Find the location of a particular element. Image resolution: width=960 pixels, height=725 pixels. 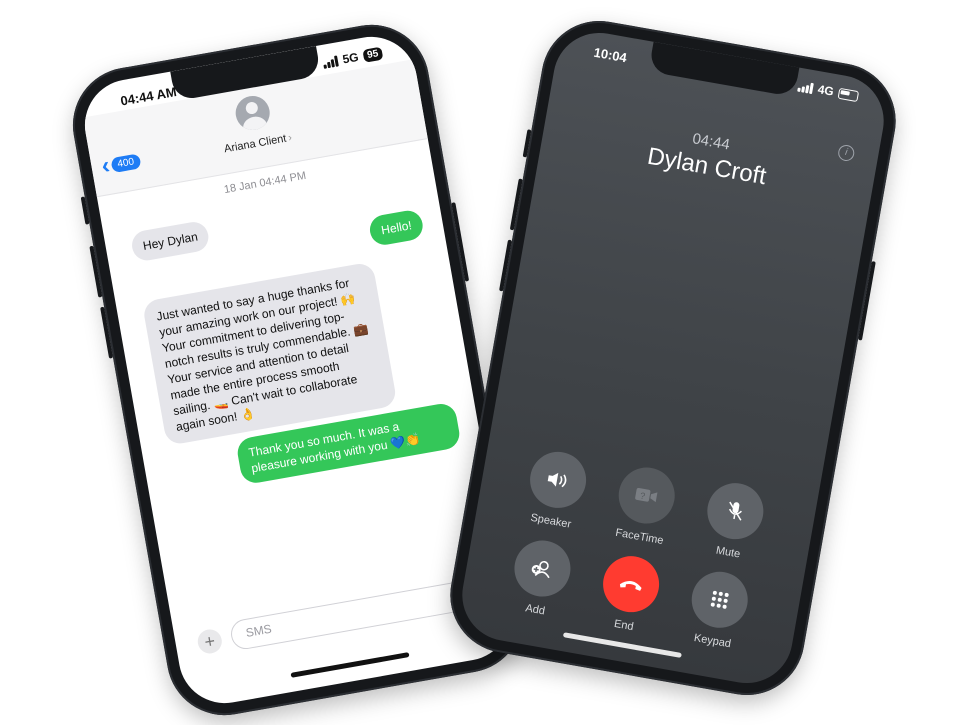

chevron-right-icon: › is located at coordinates (290, 138).